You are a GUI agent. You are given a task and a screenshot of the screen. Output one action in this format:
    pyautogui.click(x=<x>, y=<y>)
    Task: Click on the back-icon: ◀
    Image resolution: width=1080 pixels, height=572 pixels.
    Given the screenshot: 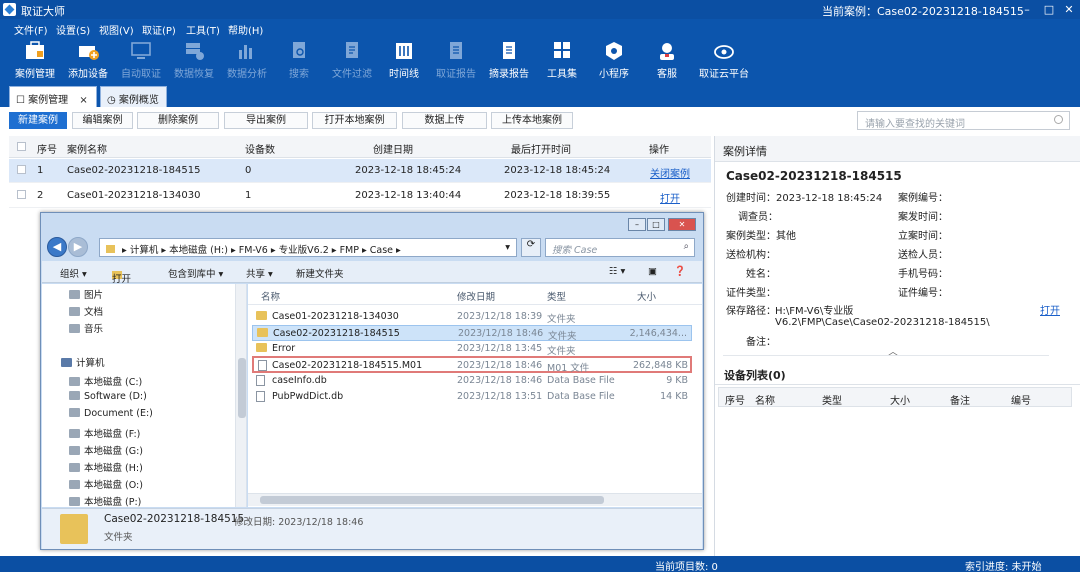 What is the action you would take?
    pyautogui.click(x=57, y=247)
    